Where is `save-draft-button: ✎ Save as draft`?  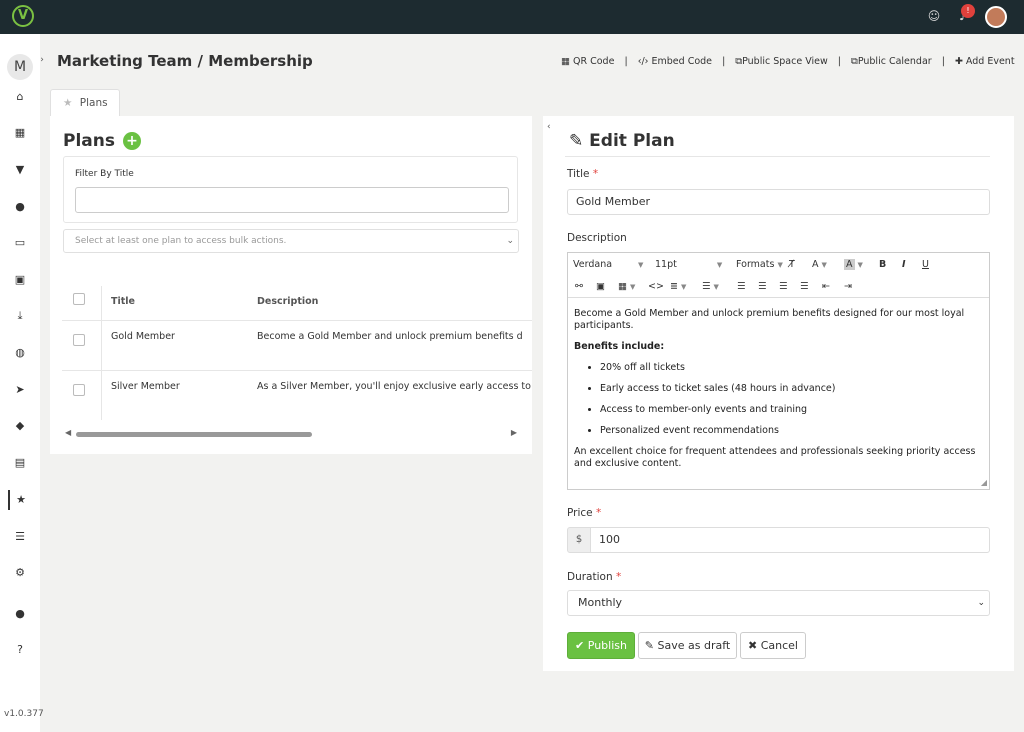 save-draft-button: ✎ Save as draft is located at coordinates (687, 645).